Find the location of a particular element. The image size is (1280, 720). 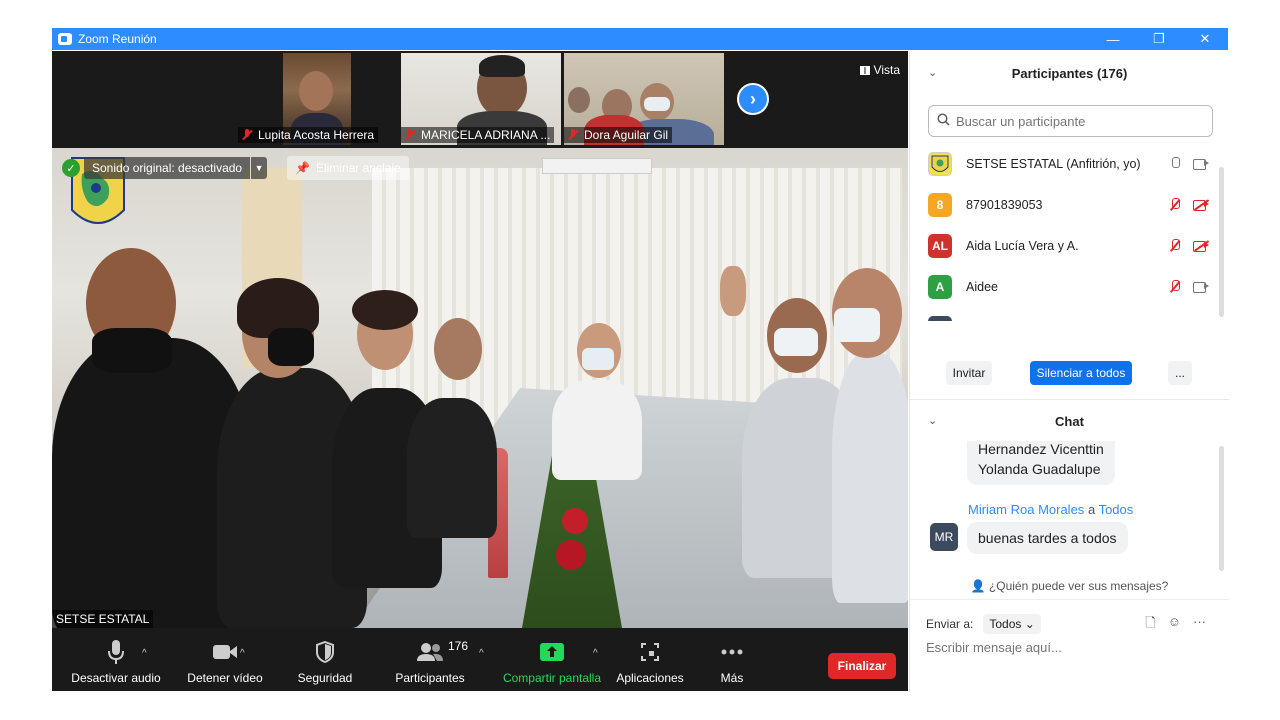

unpin-label: Eliminar anclaje is located at coordinates (358, 168).